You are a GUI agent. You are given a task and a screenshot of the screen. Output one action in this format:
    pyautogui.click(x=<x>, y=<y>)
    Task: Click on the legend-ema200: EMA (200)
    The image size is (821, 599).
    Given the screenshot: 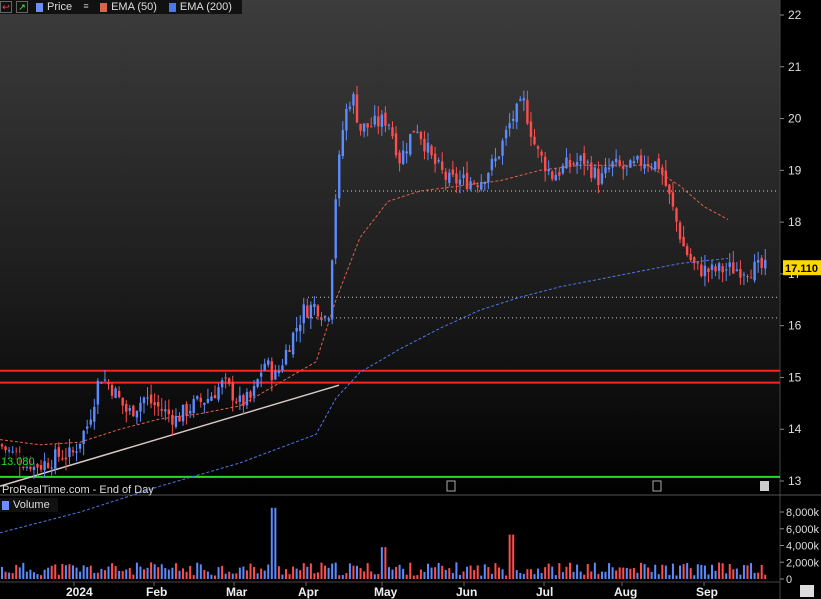 What is the action you would take?
    pyautogui.click(x=206, y=7)
    